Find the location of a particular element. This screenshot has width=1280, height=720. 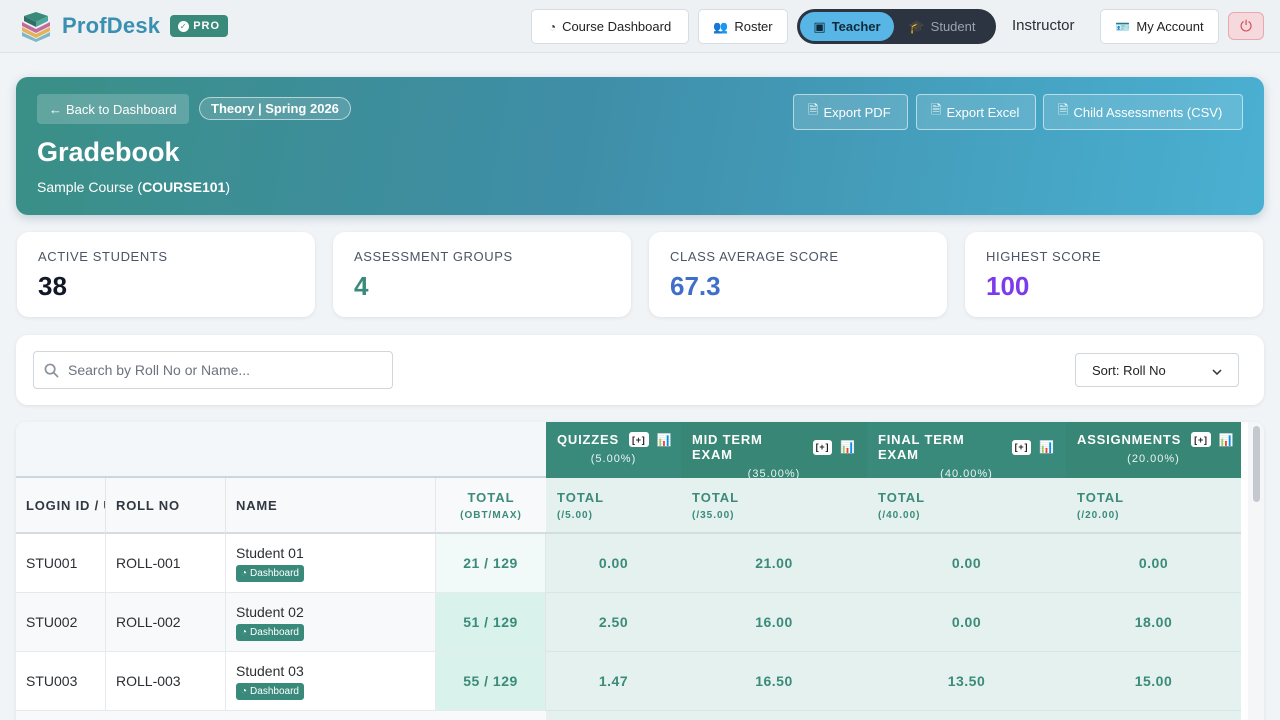

table-scrollbar-thumb is located at coordinates (1256, 464).